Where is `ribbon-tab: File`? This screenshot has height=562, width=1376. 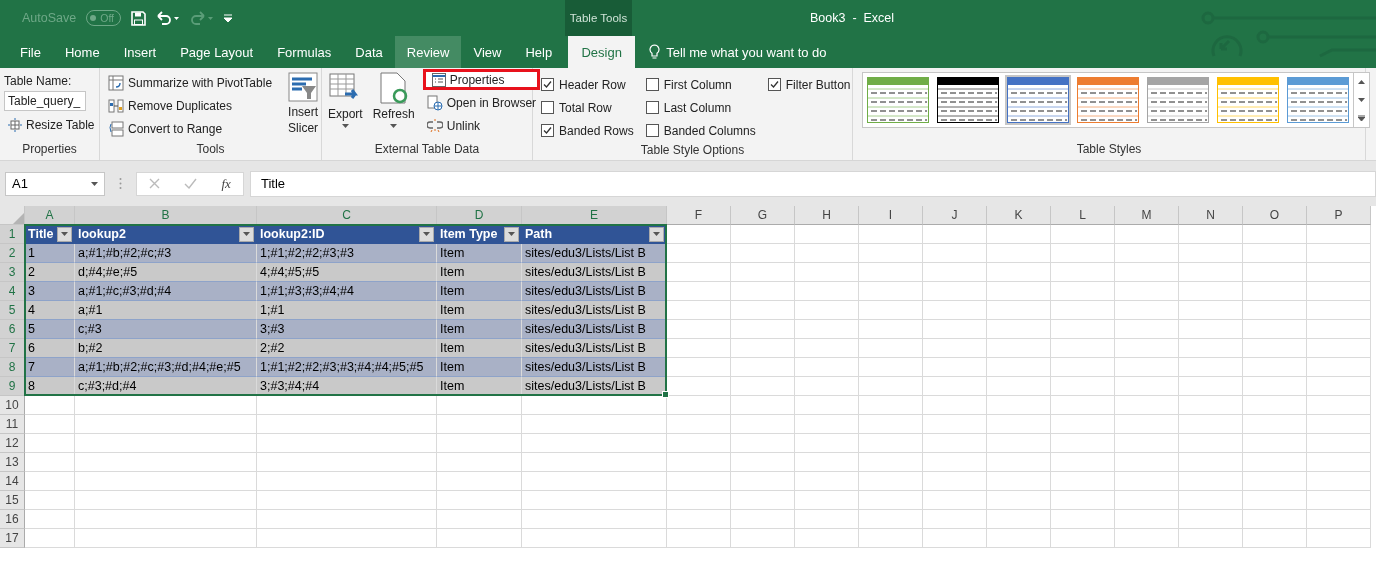 ribbon-tab: File is located at coordinates (30, 52).